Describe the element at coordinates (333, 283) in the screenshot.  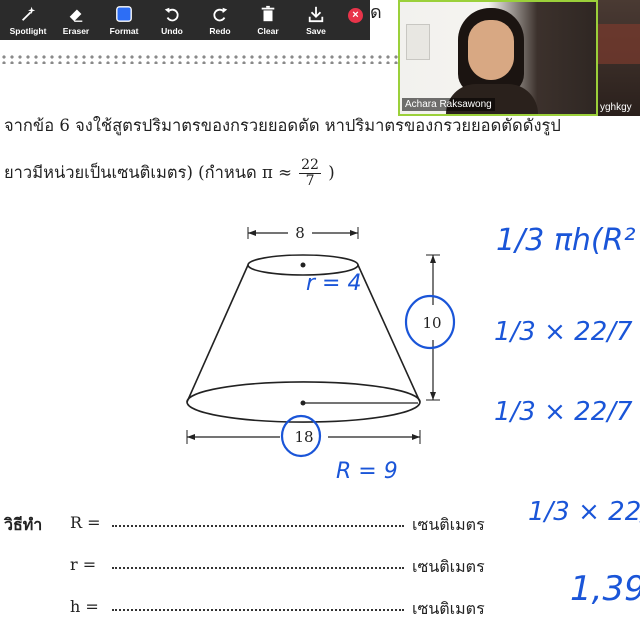
I see `r-annotation: r = 4` at that location.